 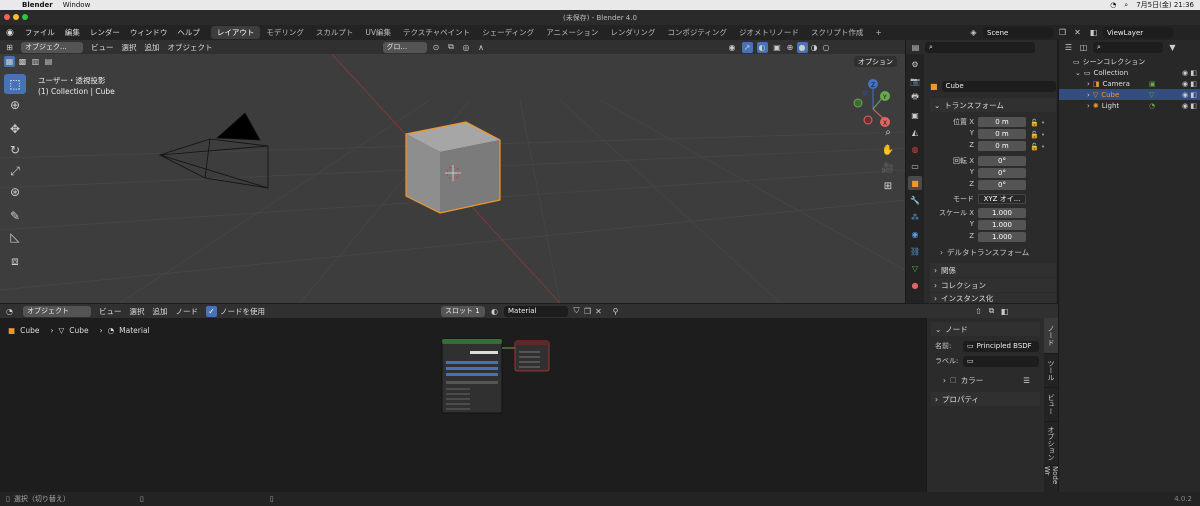 I want to click on viewport-menu-object: オブジェクト, so click(x=190, y=47).